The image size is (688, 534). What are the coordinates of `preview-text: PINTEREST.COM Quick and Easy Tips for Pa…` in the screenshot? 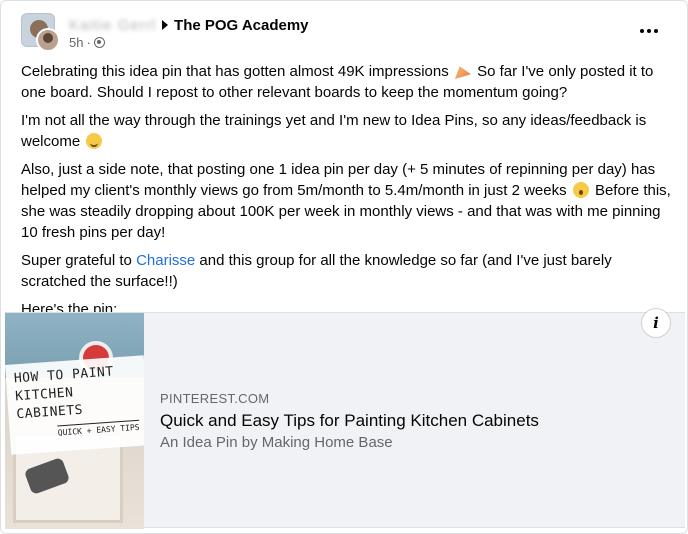 It's located at (349, 421).